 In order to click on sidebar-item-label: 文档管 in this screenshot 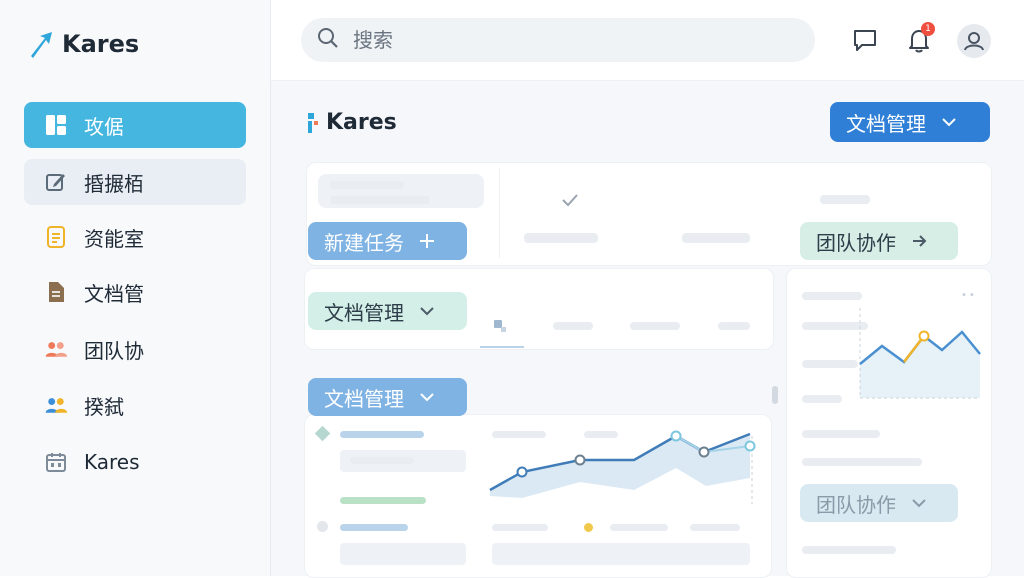, I will do `click(114, 293)`.